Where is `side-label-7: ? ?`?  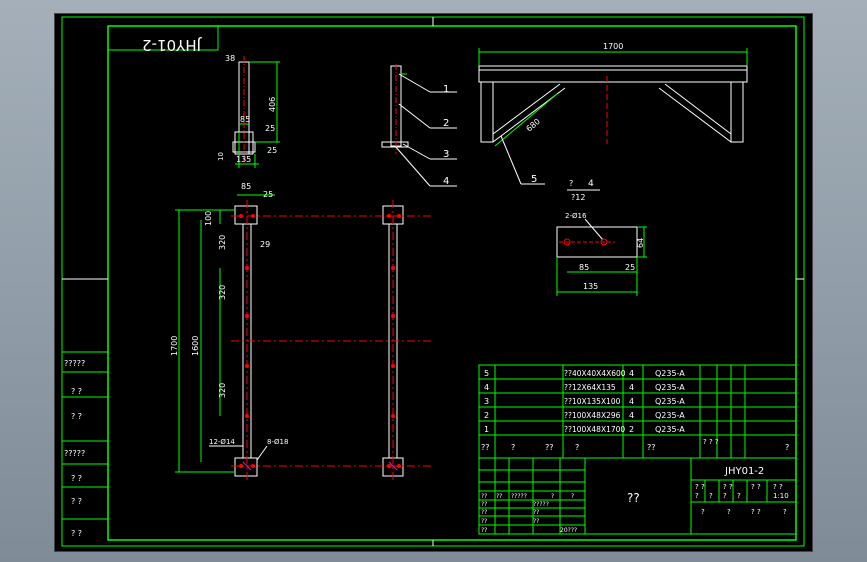 side-label-7: ? ? is located at coordinates (76, 533).